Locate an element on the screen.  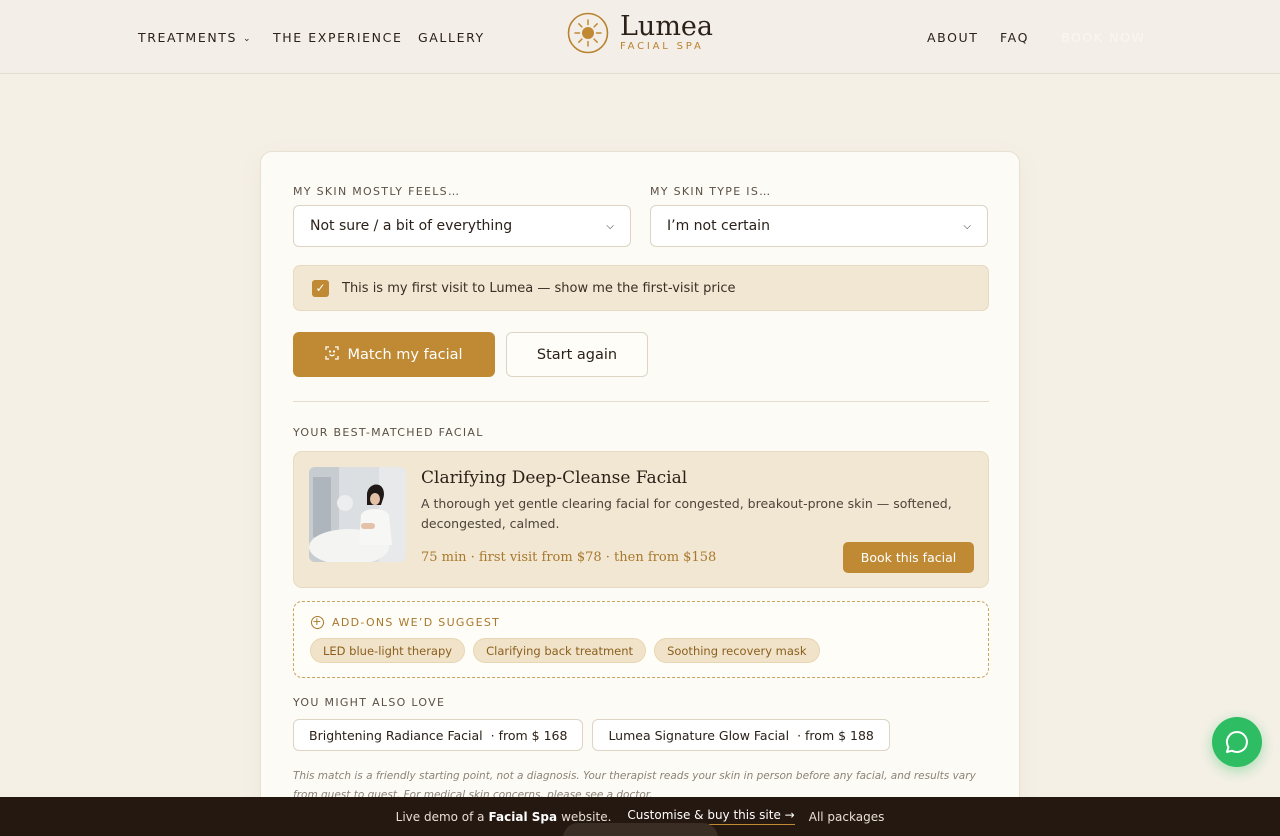
match-facial-label: Match my facial is located at coordinates (405, 354).